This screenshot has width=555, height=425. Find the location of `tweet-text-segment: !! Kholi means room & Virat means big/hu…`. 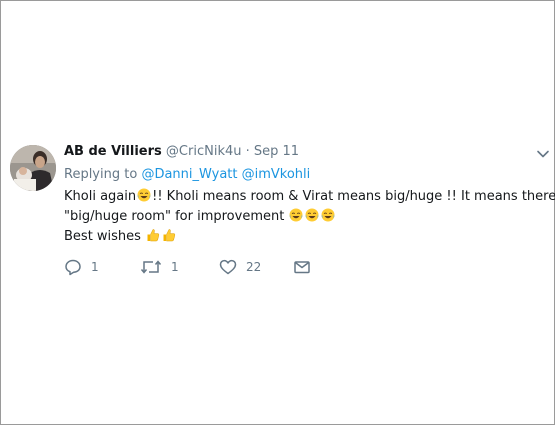

tweet-text-segment: !! Kholi means room & Virat means big/hu… is located at coordinates (353, 196).